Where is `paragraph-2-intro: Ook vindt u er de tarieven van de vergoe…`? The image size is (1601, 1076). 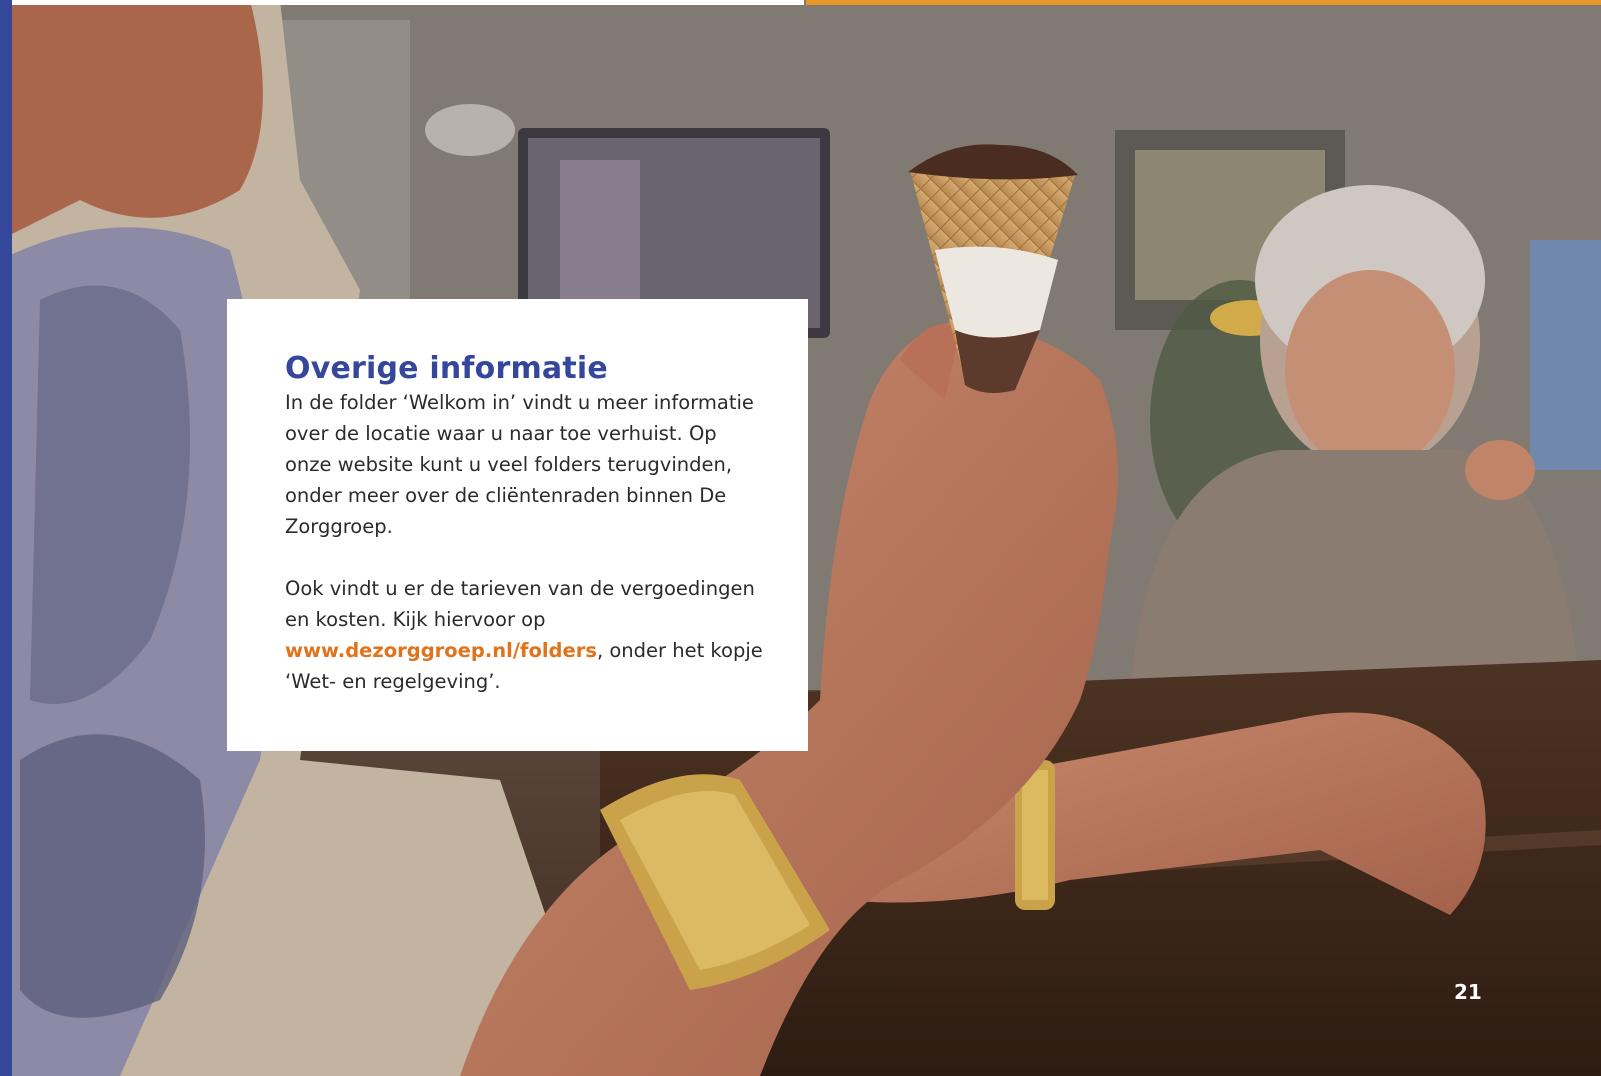 paragraph-2-intro: Ook vindt u er de tarieven van de vergoe… is located at coordinates (520, 604).